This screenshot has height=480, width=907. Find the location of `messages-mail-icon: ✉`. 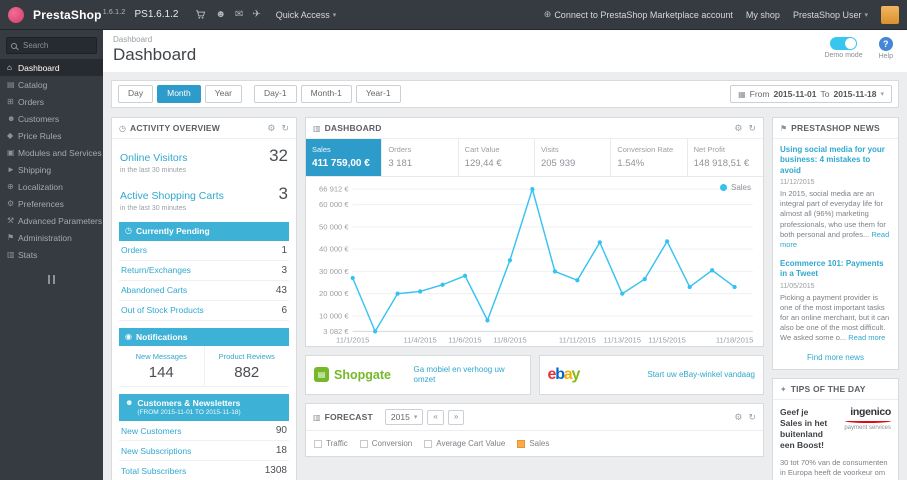

messages-mail-icon: ✉ is located at coordinates (239, 14).